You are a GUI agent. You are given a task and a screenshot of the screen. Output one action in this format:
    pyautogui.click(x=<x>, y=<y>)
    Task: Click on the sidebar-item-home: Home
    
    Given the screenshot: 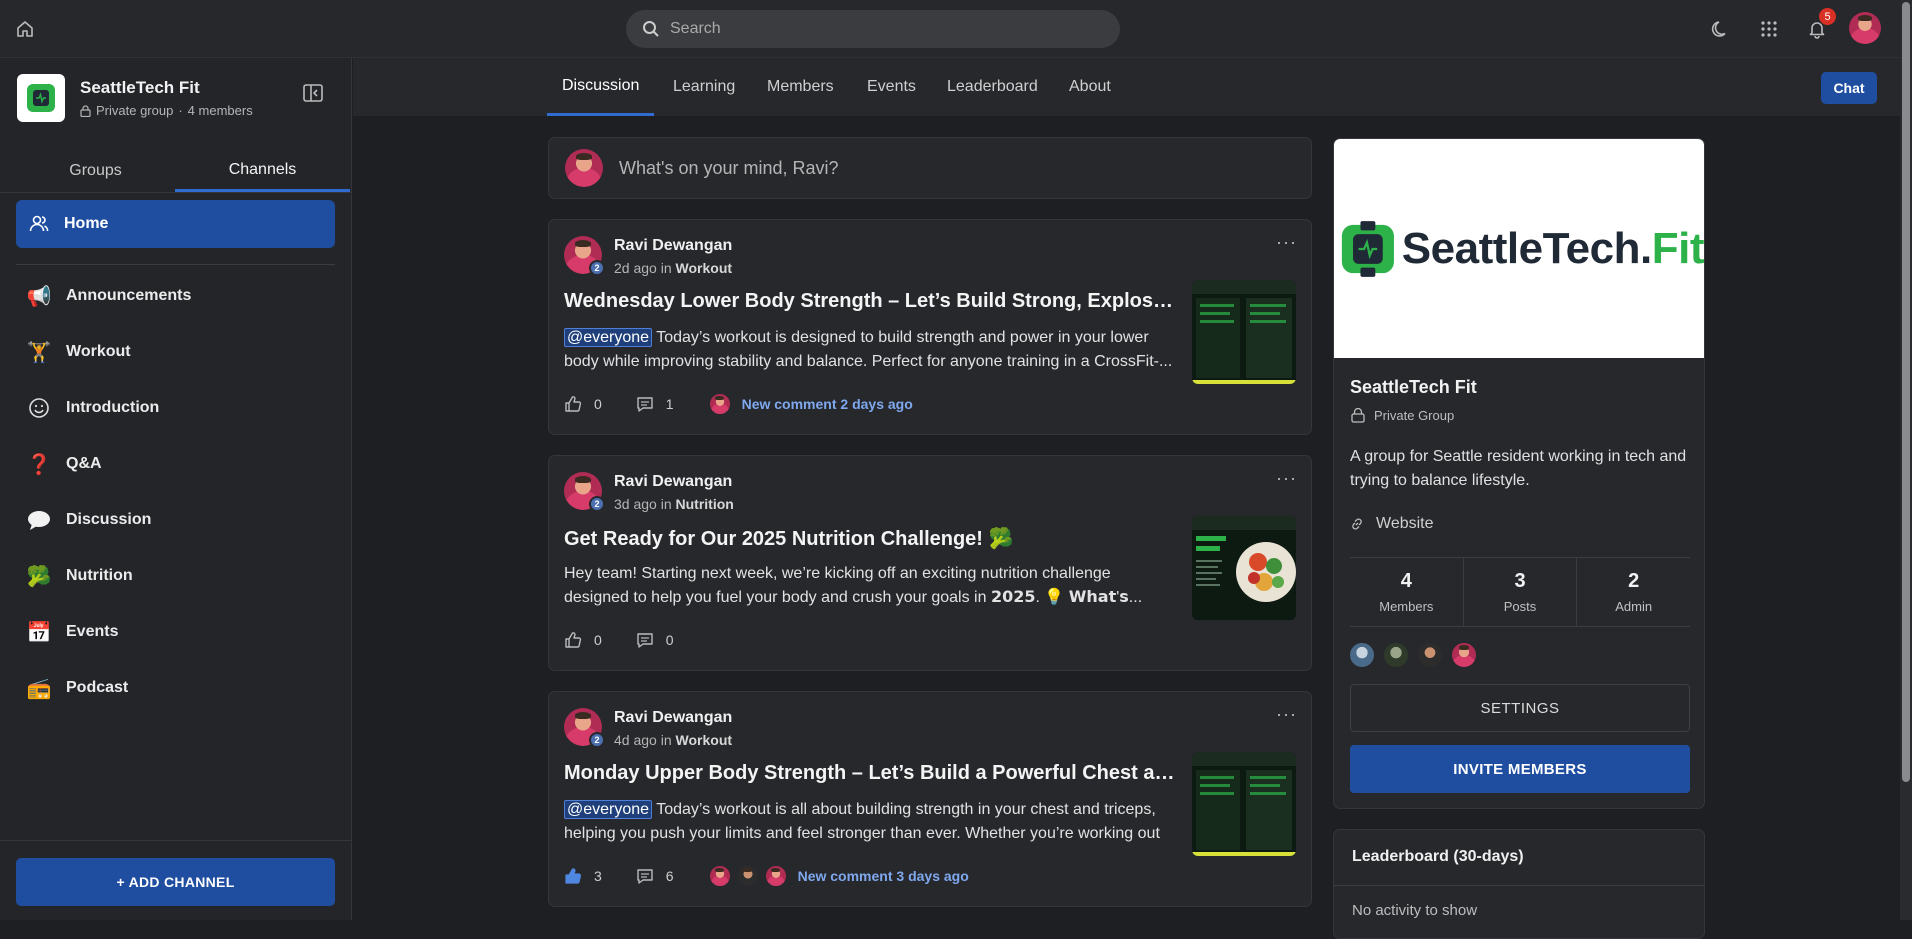 What is the action you would take?
    pyautogui.click(x=175, y=224)
    